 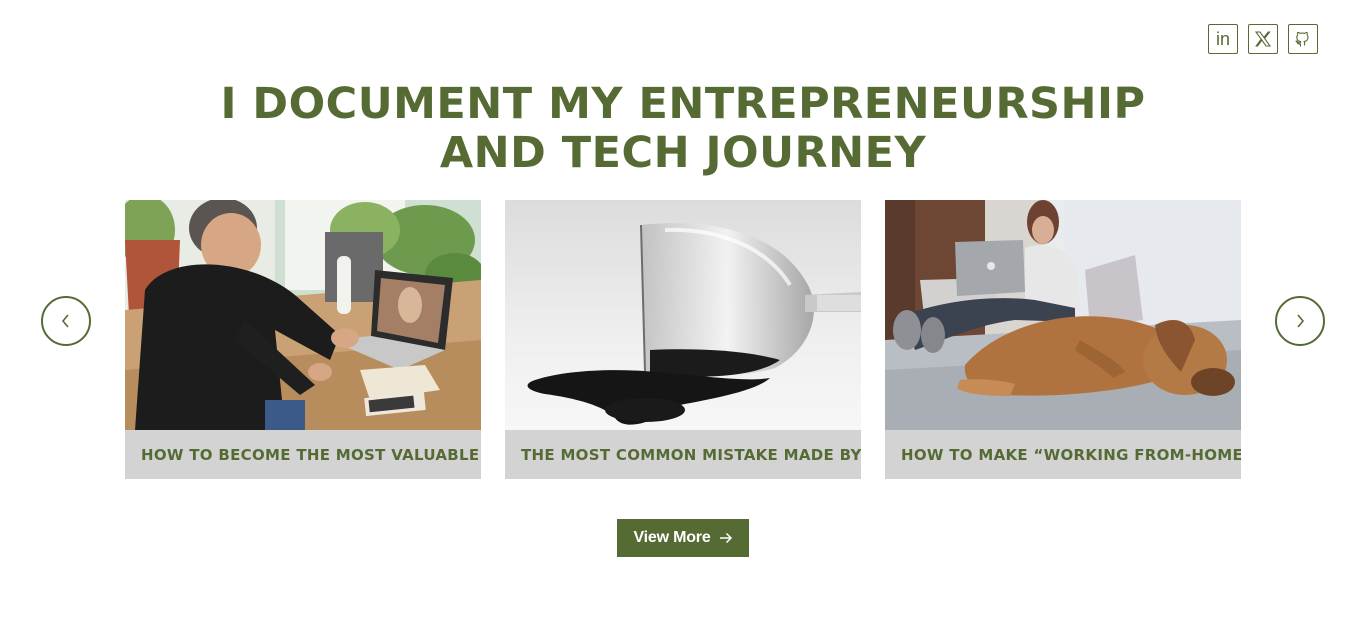 I want to click on view-more-label: View More, so click(x=672, y=537).